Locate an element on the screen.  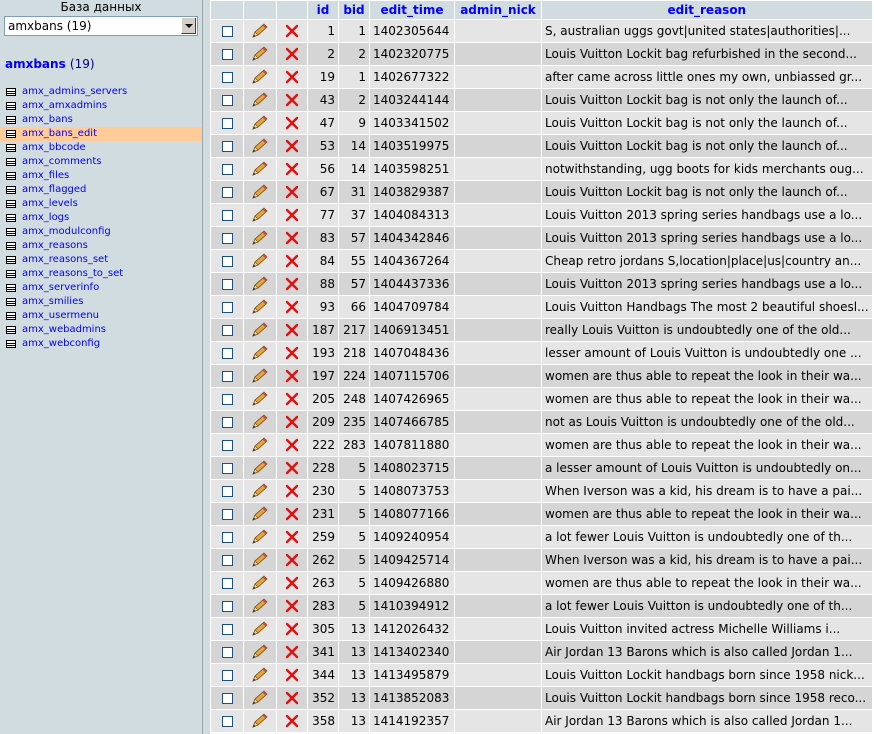
sidebar-table-label: amx_bbcode is located at coordinates (54, 147).